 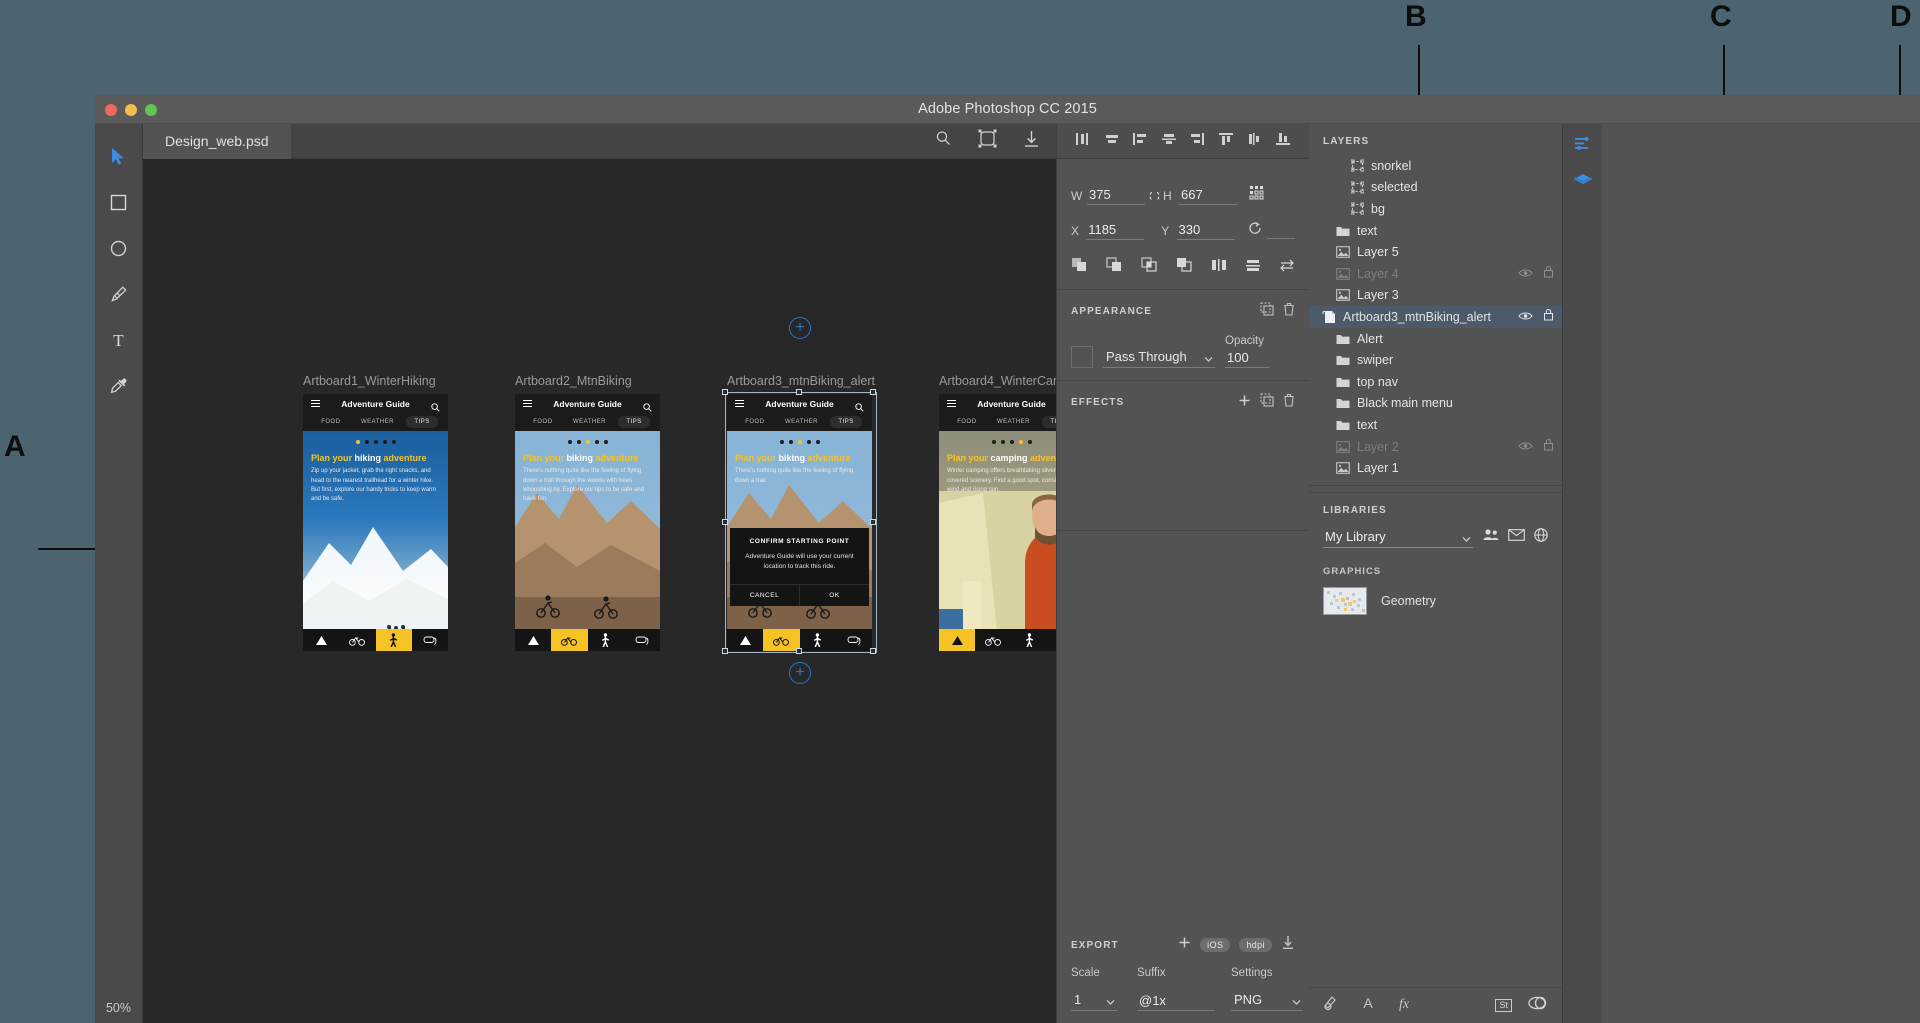 I want to click on layer-row-alert: Alert, so click(x=1435, y=339).